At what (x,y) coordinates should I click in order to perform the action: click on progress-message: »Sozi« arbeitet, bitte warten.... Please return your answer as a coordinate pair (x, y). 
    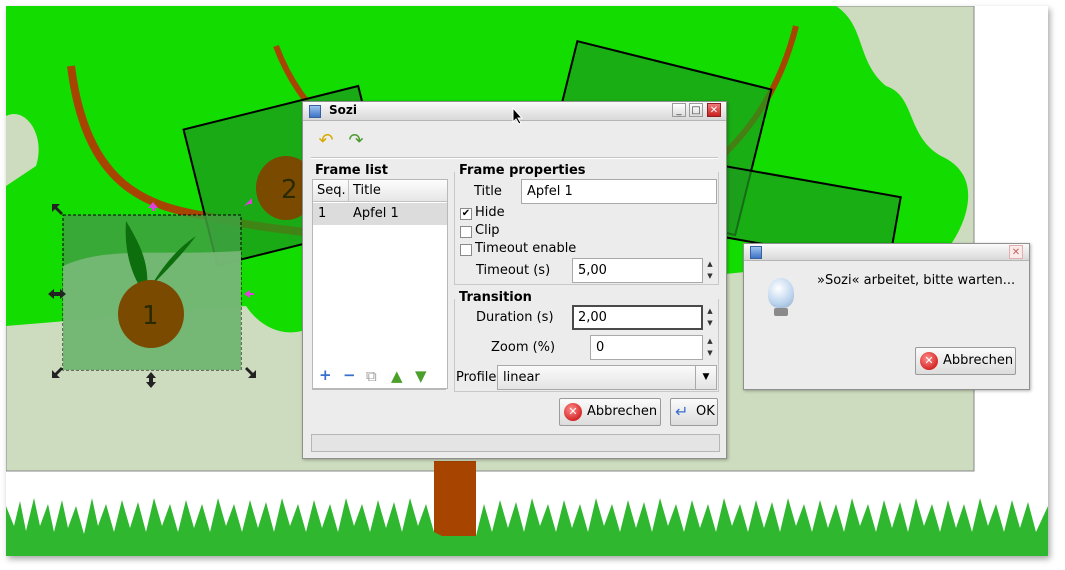
    Looking at the image, I should click on (916, 280).